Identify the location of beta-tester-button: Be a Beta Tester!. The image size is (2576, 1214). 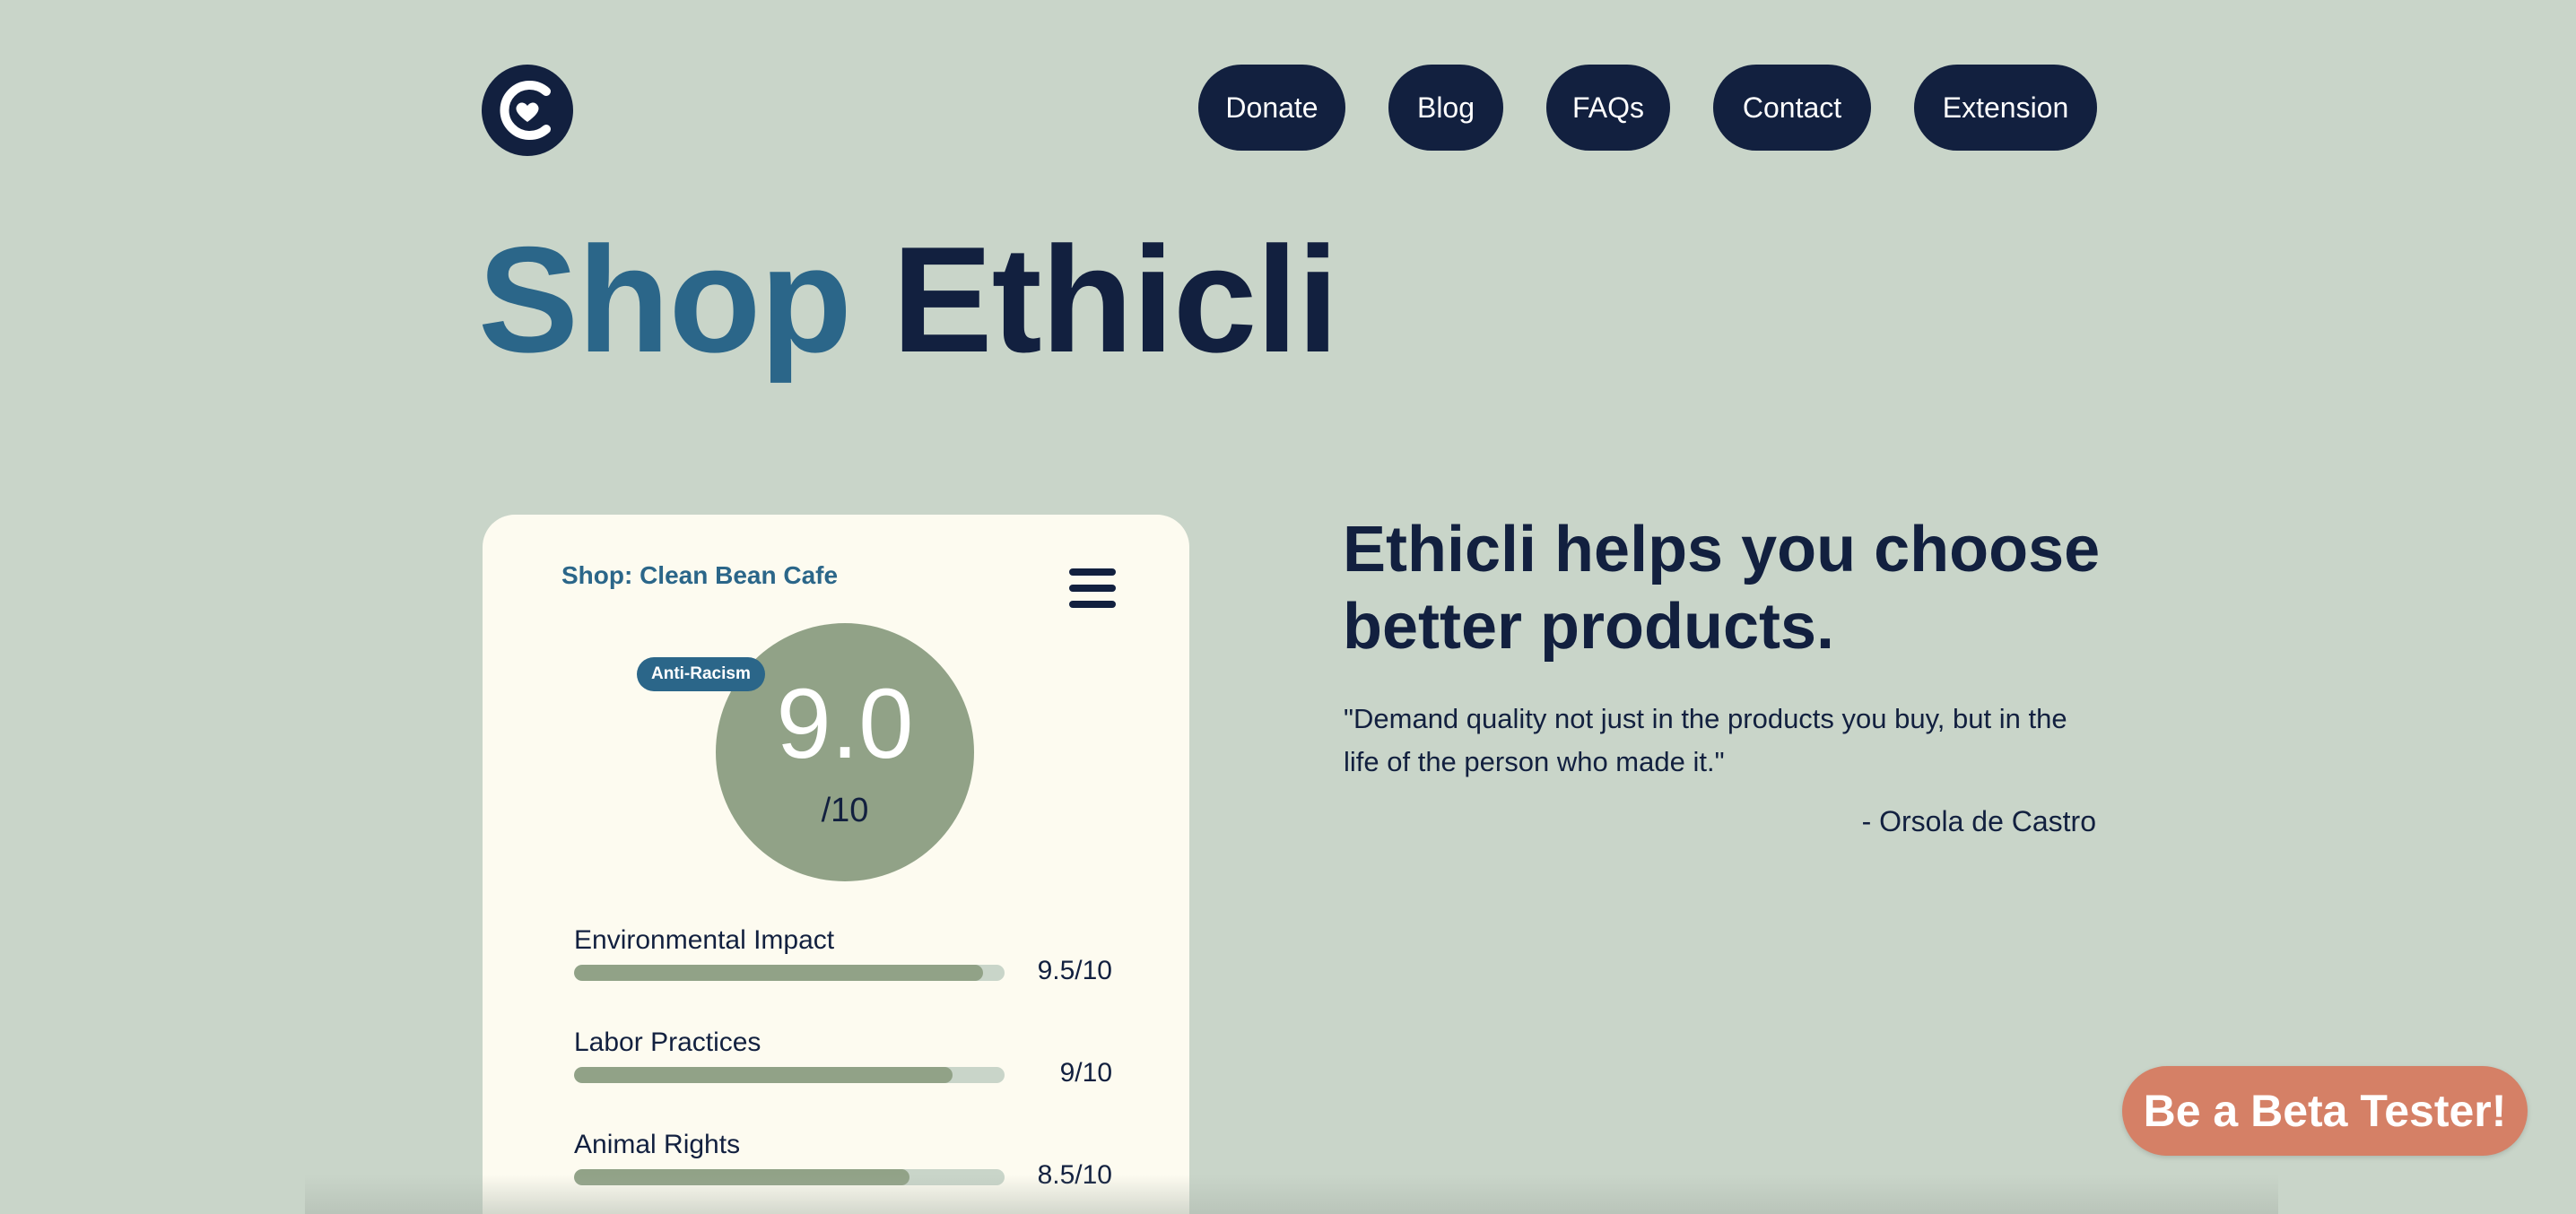
(2325, 1111).